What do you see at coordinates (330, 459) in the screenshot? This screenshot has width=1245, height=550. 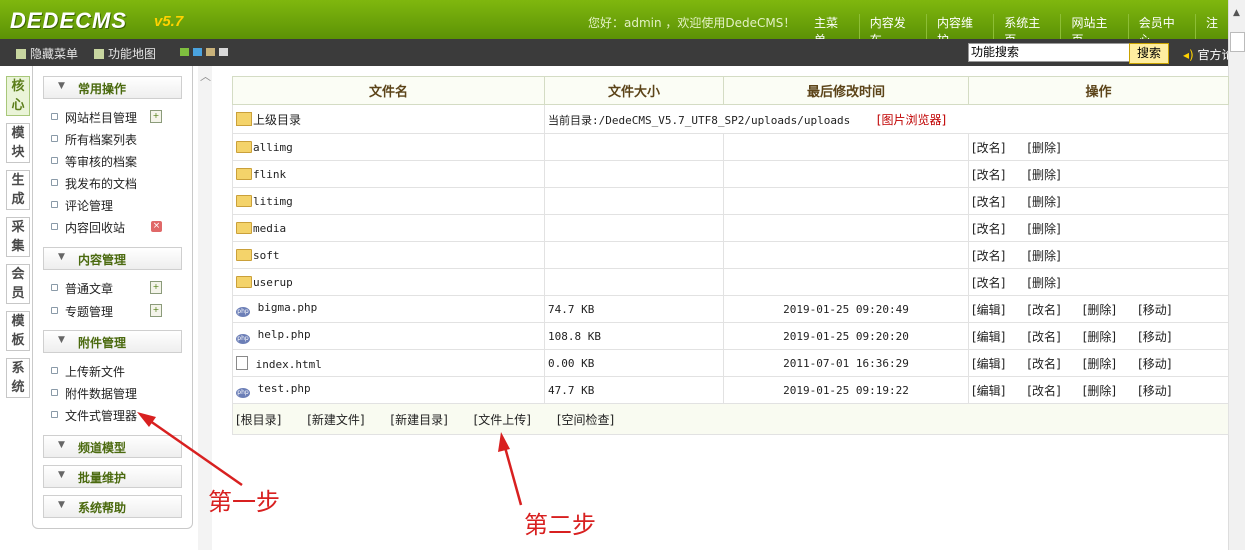 I see `annotation-arrows` at bounding box center [330, 459].